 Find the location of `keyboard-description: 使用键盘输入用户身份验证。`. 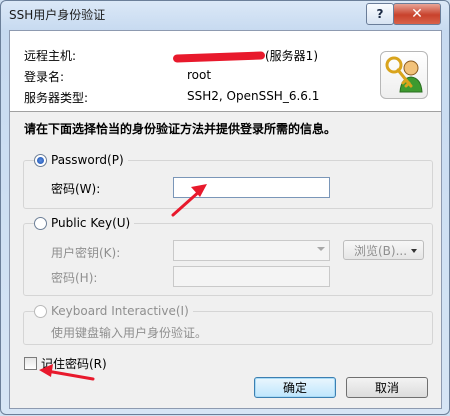

keyboard-description: 使用键盘输入用户身份验证。 is located at coordinates (129, 333).